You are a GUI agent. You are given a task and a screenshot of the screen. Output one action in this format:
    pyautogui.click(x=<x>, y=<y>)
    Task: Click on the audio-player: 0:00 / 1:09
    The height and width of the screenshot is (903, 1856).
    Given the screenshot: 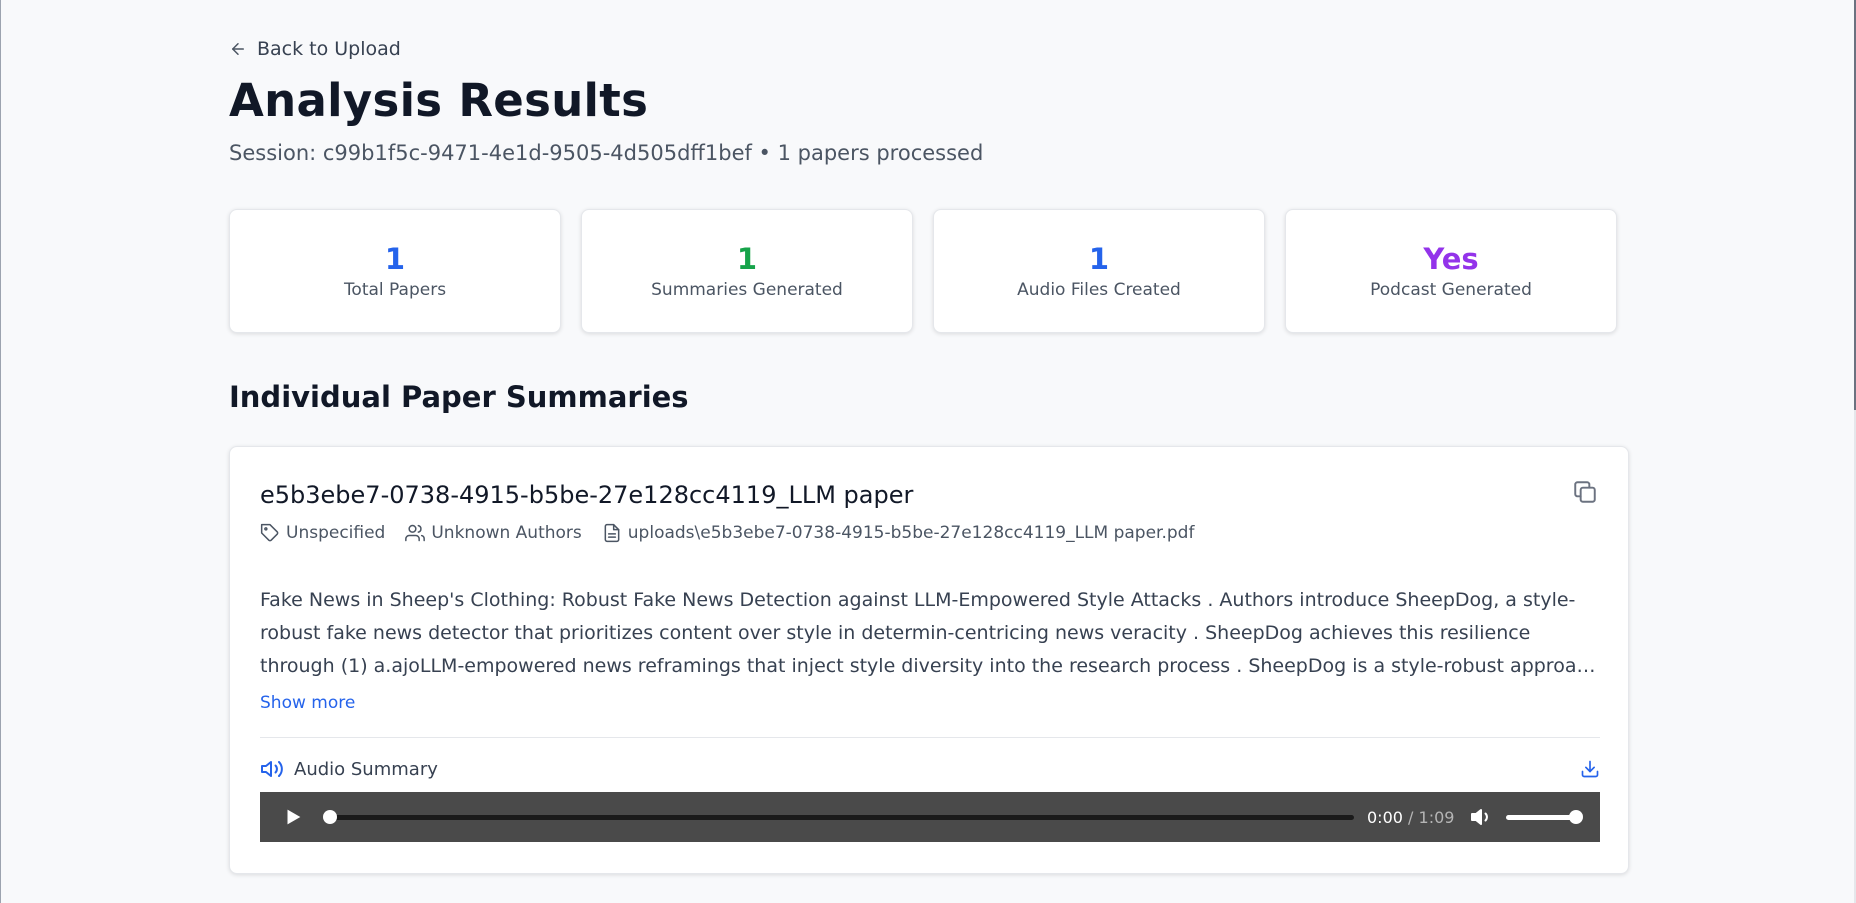 What is the action you would take?
    pyautogui.click(x=930, y=817)
    